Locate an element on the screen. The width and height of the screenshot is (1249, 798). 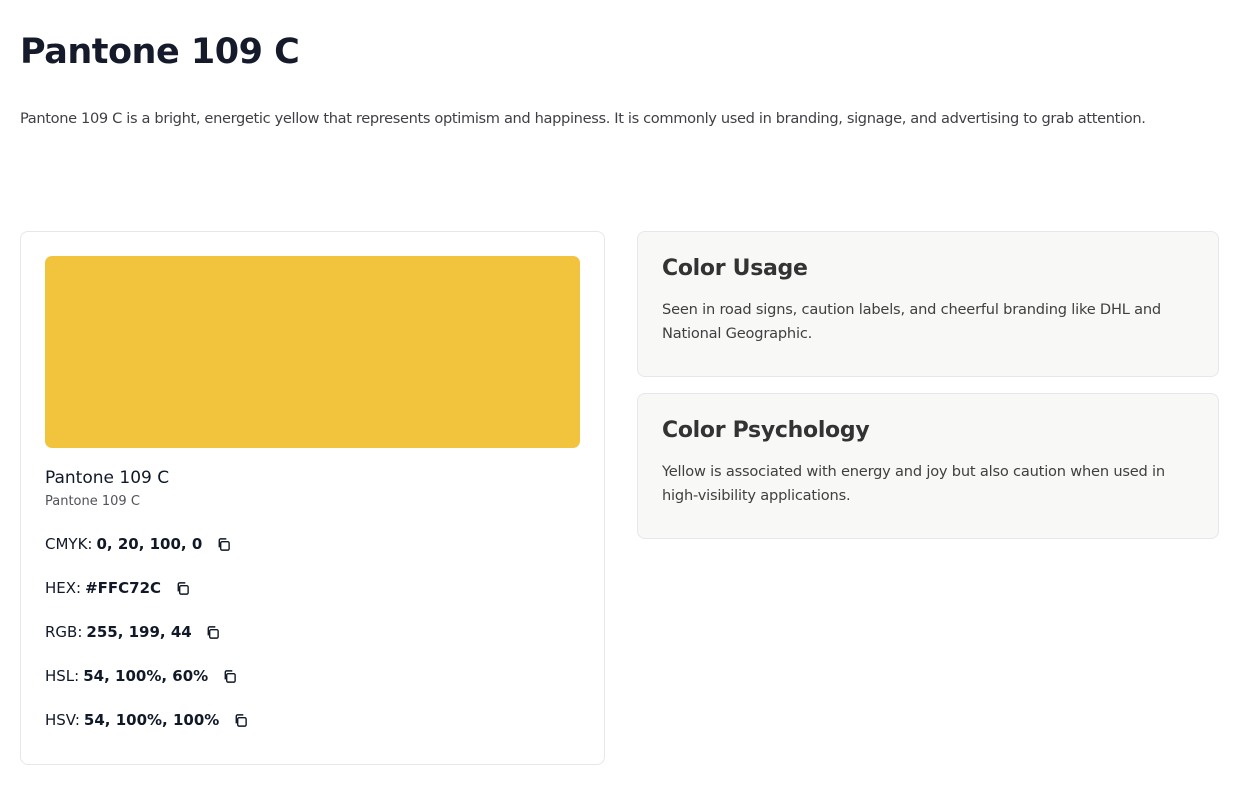
copy-hsv-button is located at coordinates (240, 720).